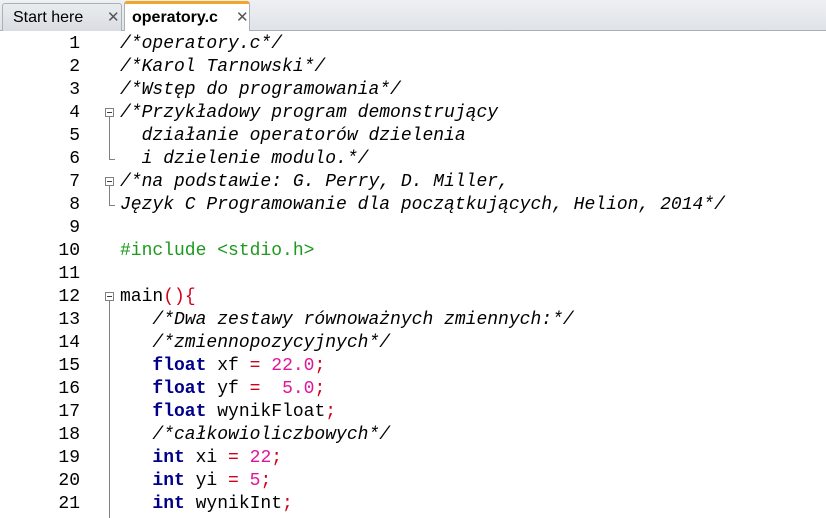  Describe the element at coordinates (69, 504) in the screenshot. I see `line-number: 21` at that location.